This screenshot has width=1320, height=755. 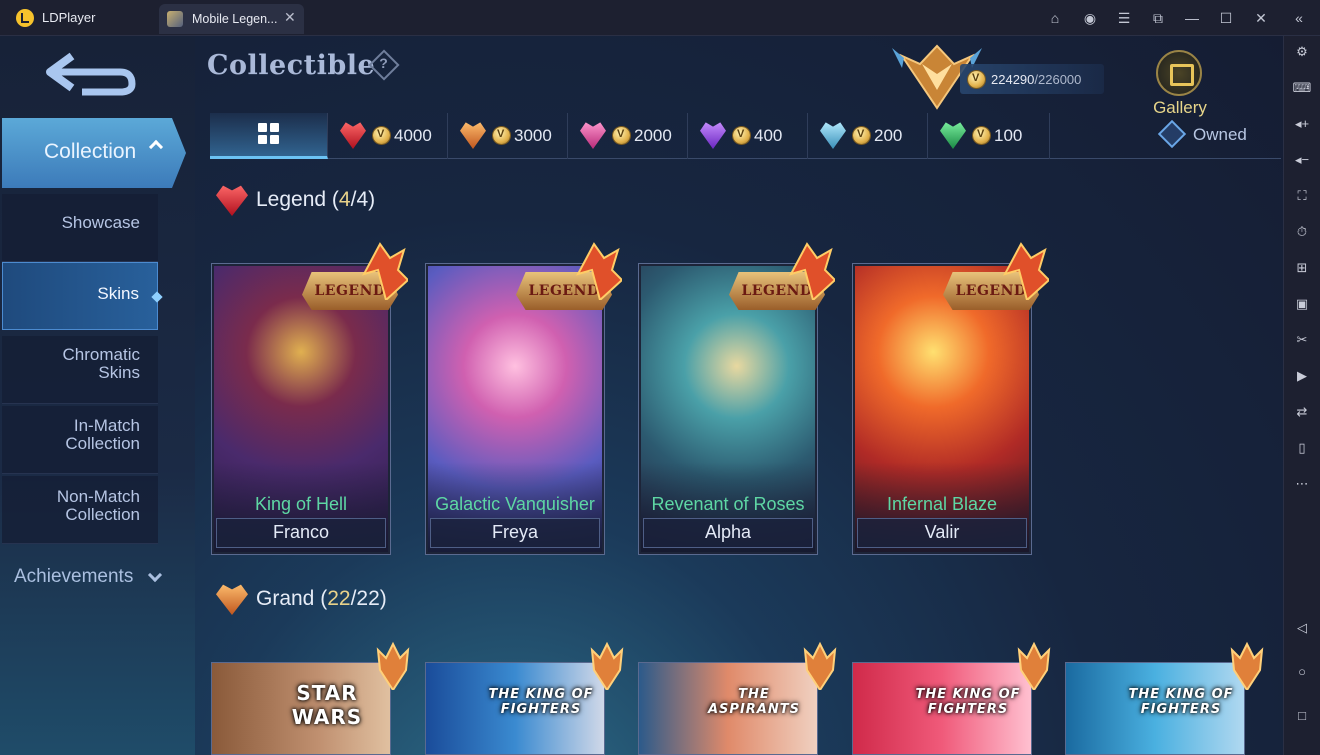 I want to click on gallery-button: Gallery, so click(x=1180, y=83).